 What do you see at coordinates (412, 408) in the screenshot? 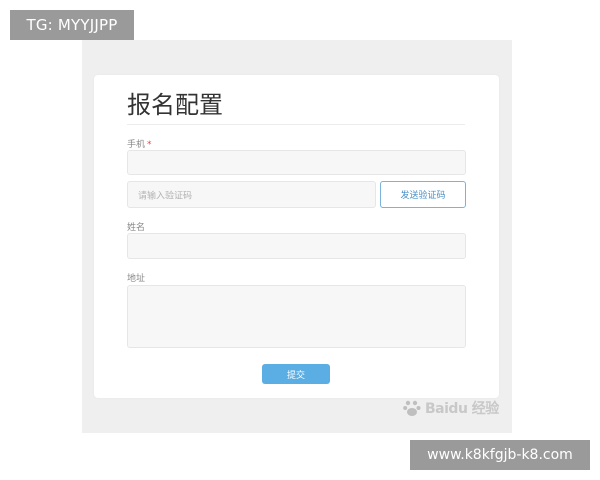
I see `baidu-paw-icon` at bounding box center [412, 408].